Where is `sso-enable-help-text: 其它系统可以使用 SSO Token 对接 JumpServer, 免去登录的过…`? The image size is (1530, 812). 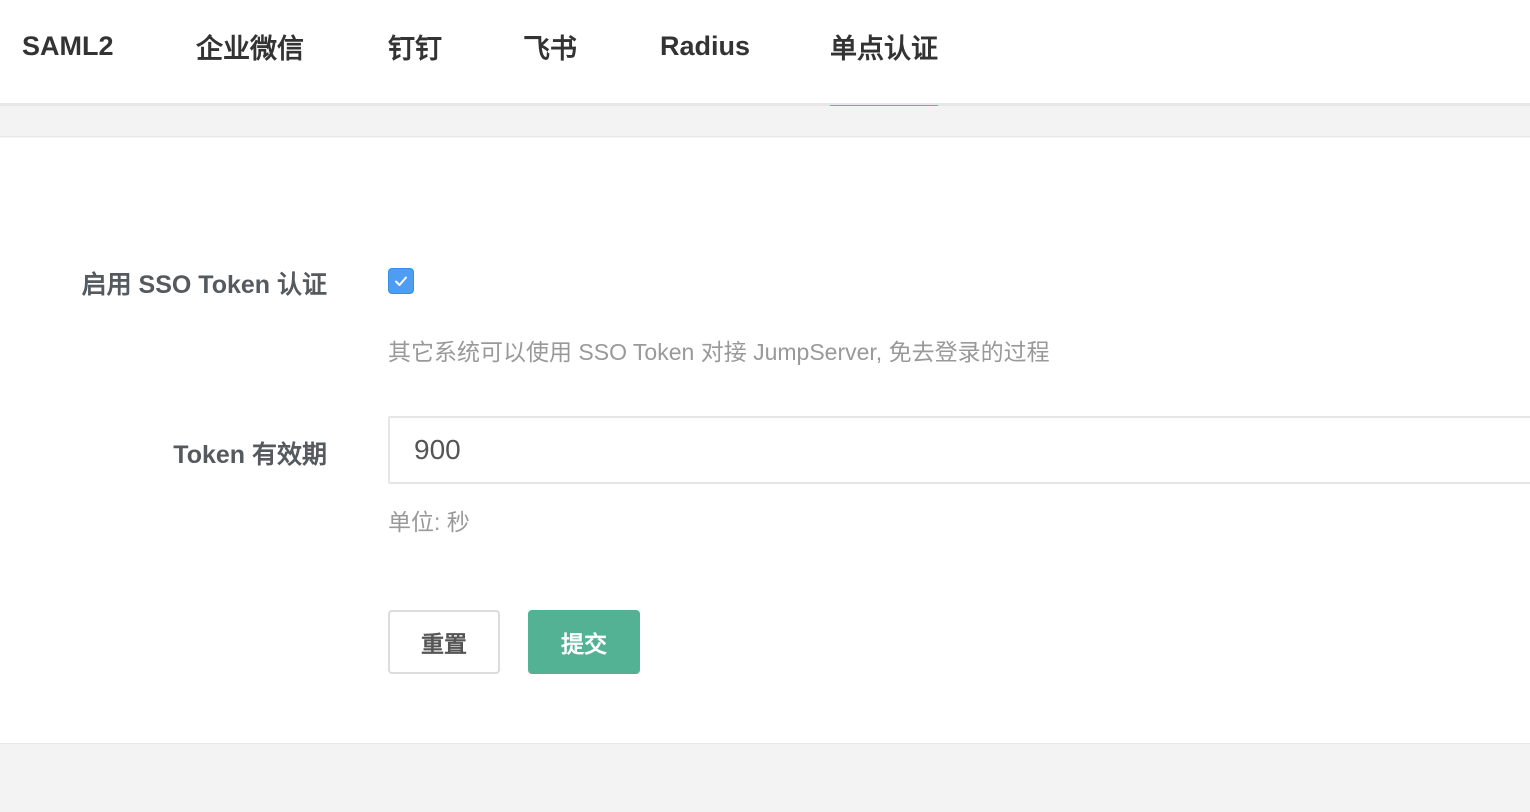 sso-enable-help-text: 其它系统可以使用 SSO Token 对接 JumpServer, 免去登录的过… is located at coordinates (719, 352).